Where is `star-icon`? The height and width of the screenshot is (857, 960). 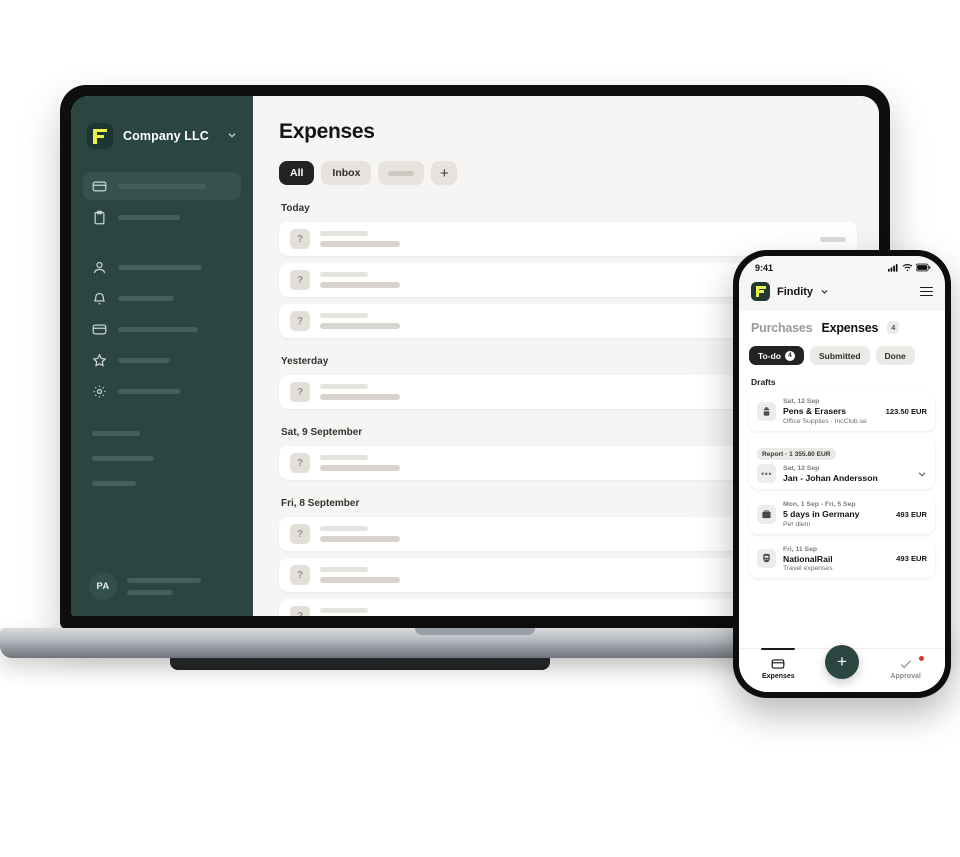 star-icon is located at coordinates (99, 360).